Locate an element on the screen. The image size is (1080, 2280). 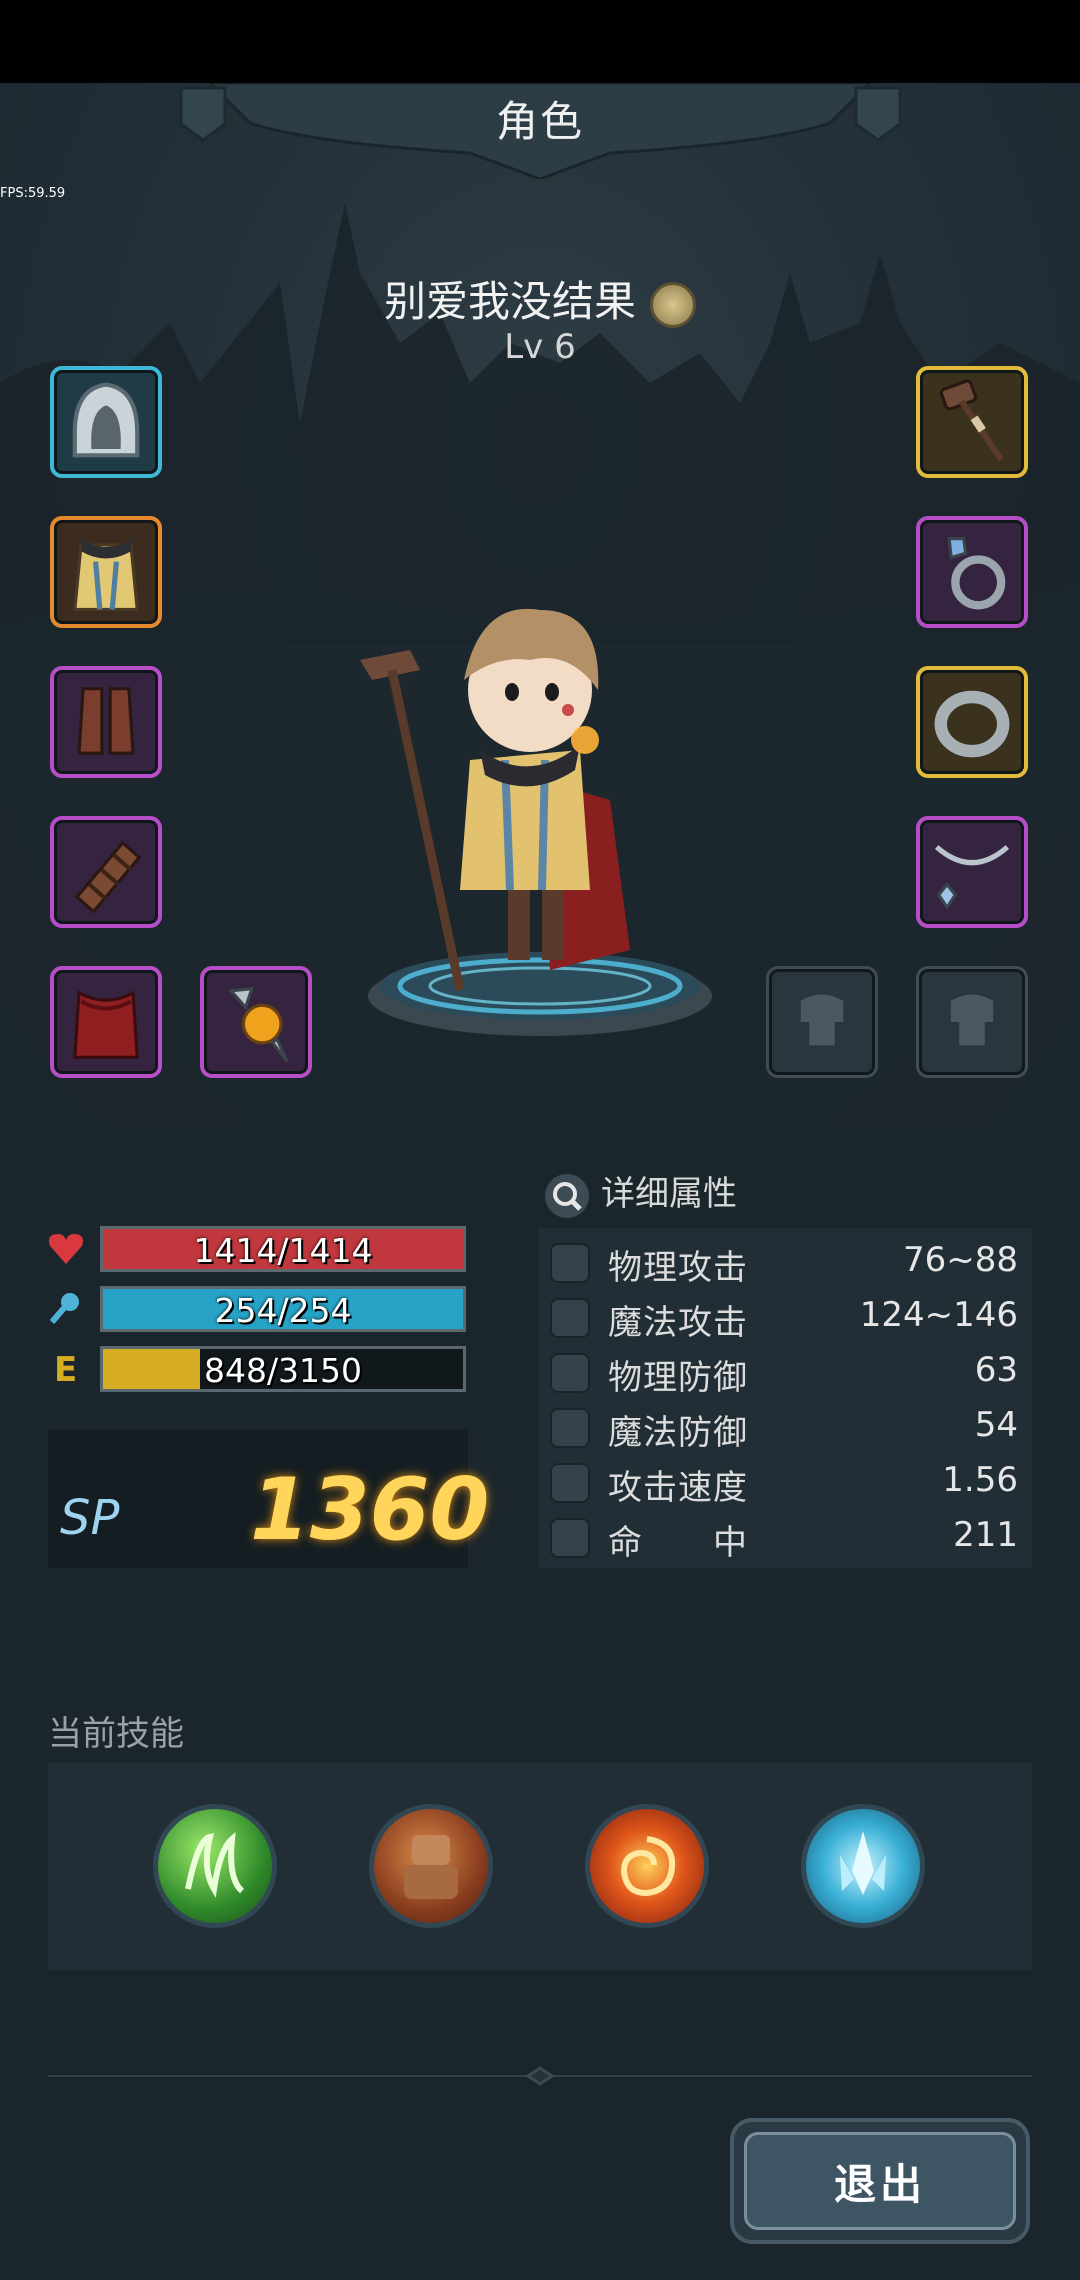
equip-slot-pendant is located at coordinates (256, 1022).